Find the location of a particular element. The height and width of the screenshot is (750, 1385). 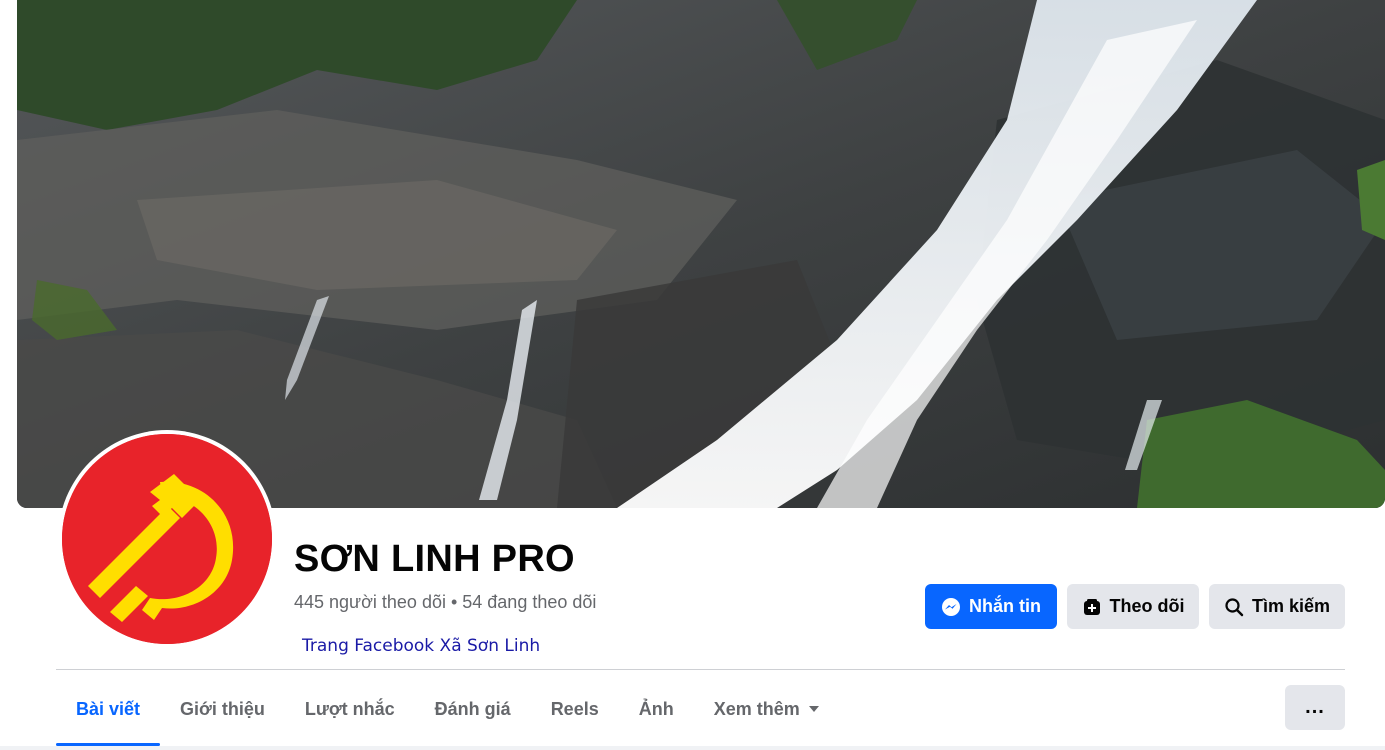

tab-about: Giới thiệu is located at coordinates (222, 709).